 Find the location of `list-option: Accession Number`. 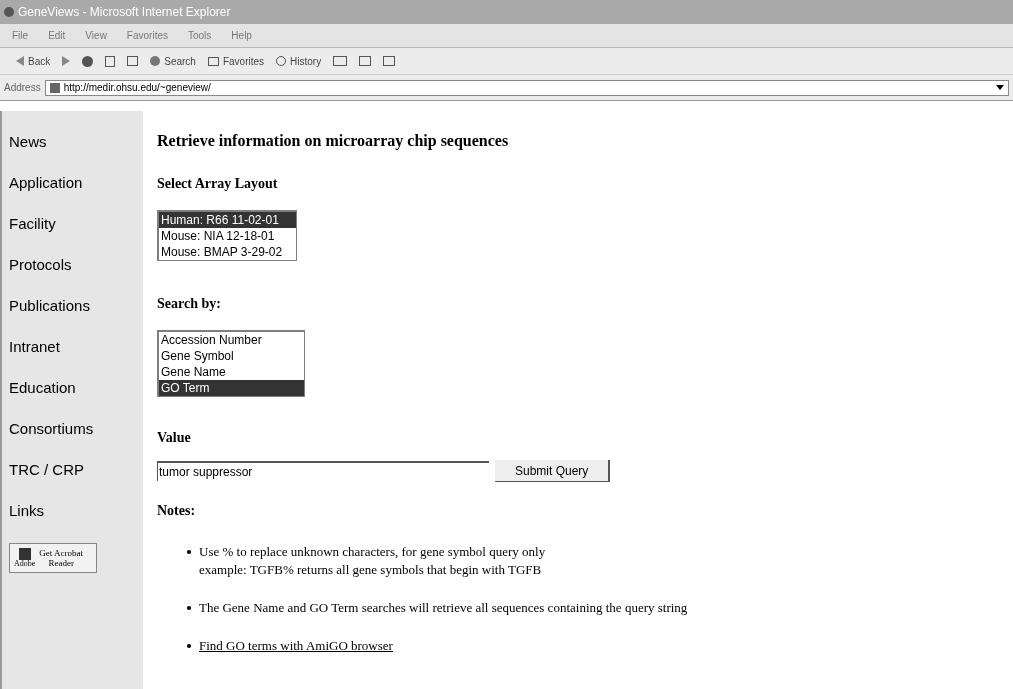

list-option: Accession Number is located at coordinates (231, 340).